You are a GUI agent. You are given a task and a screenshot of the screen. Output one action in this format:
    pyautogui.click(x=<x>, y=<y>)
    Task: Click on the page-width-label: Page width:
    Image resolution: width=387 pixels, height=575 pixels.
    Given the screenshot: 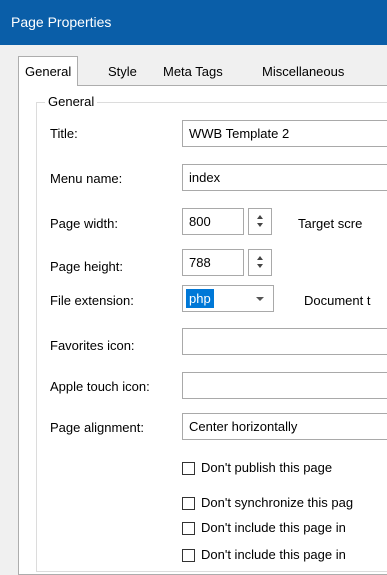 What is the action you would take?
    pyautogui.click(x=84, y=223)
    